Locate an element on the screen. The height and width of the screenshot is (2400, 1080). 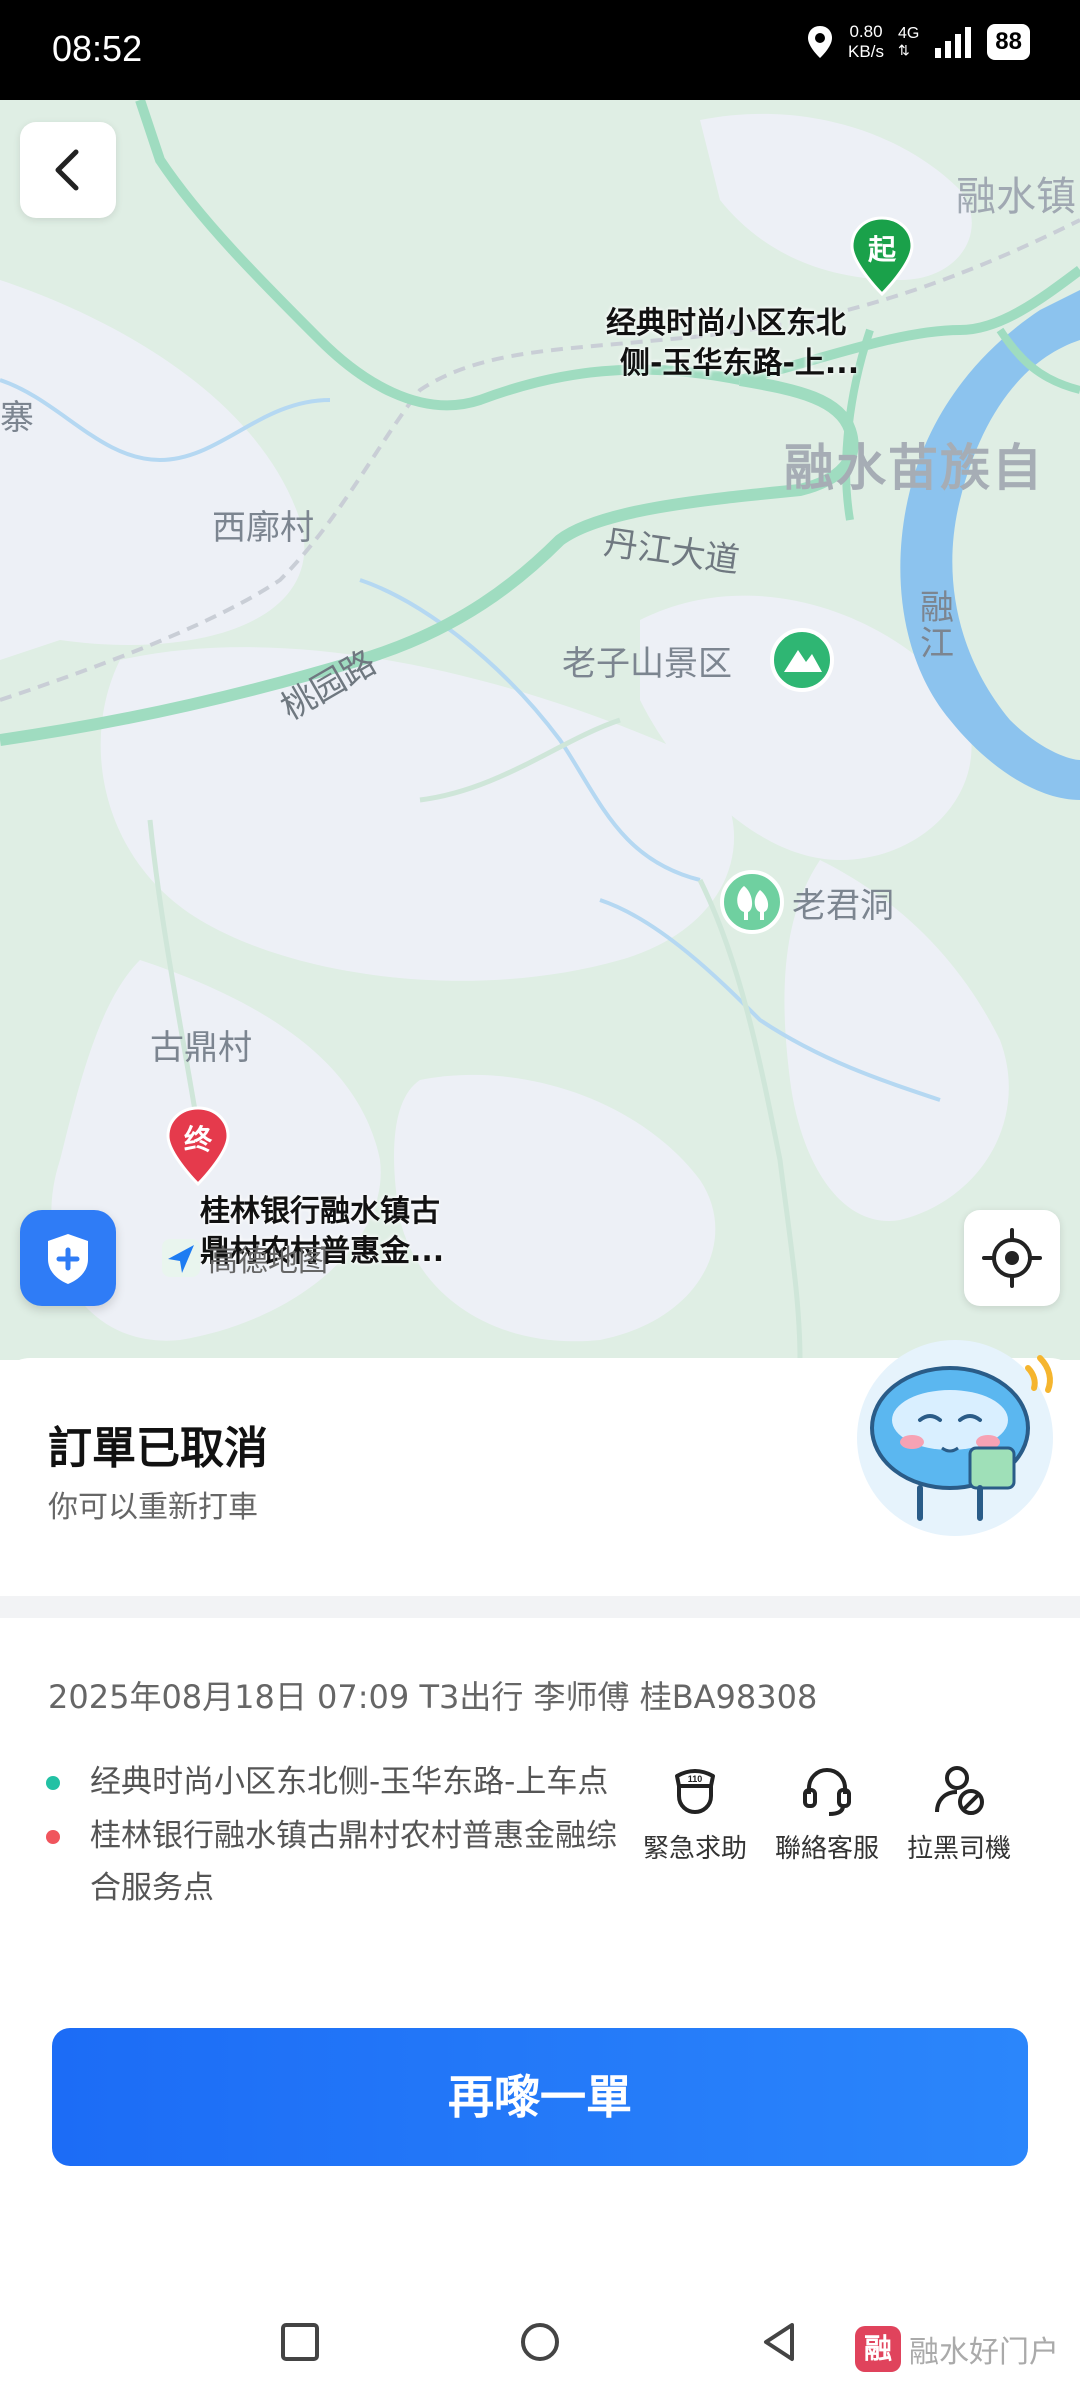
amap-logo: 高德地图 is located at coordinates (244, 1258).